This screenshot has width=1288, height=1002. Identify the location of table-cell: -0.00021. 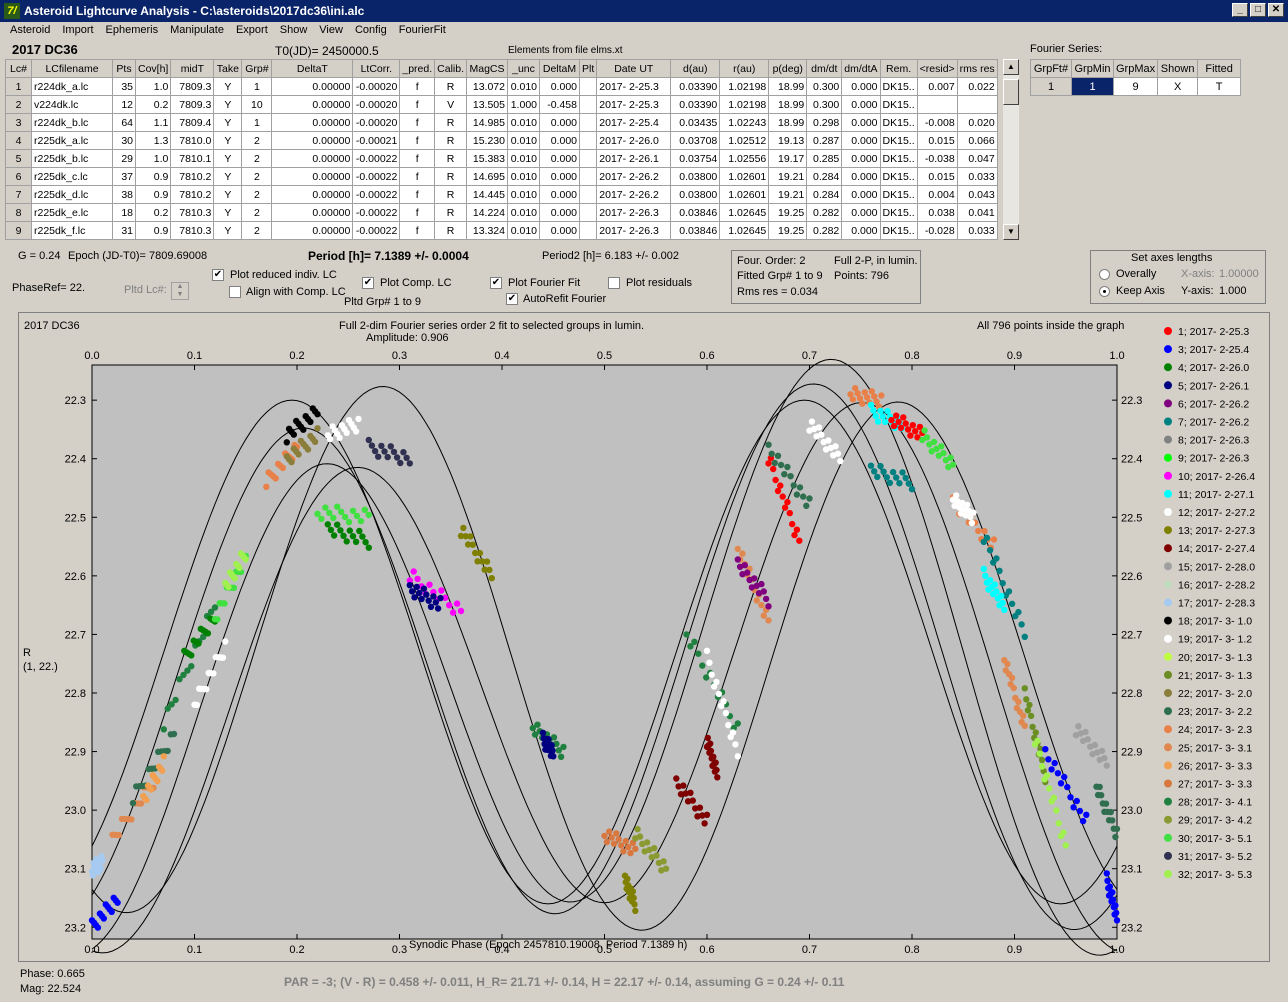
(376, 140).